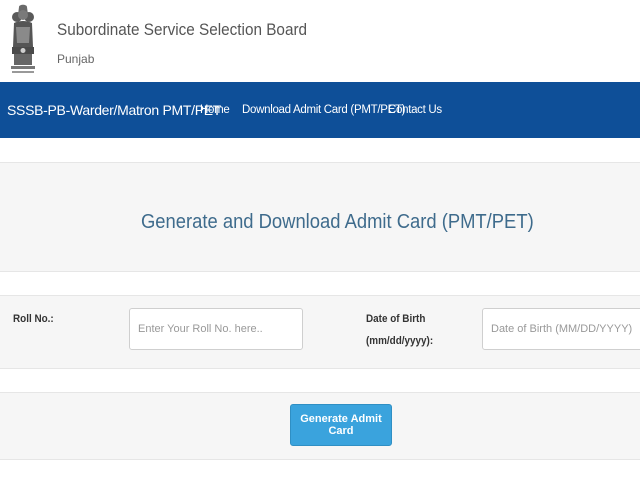  I want to click on navbar-brand-link: SSSB-PB-Warder/Matron PMT/PET, so click(114, 110).